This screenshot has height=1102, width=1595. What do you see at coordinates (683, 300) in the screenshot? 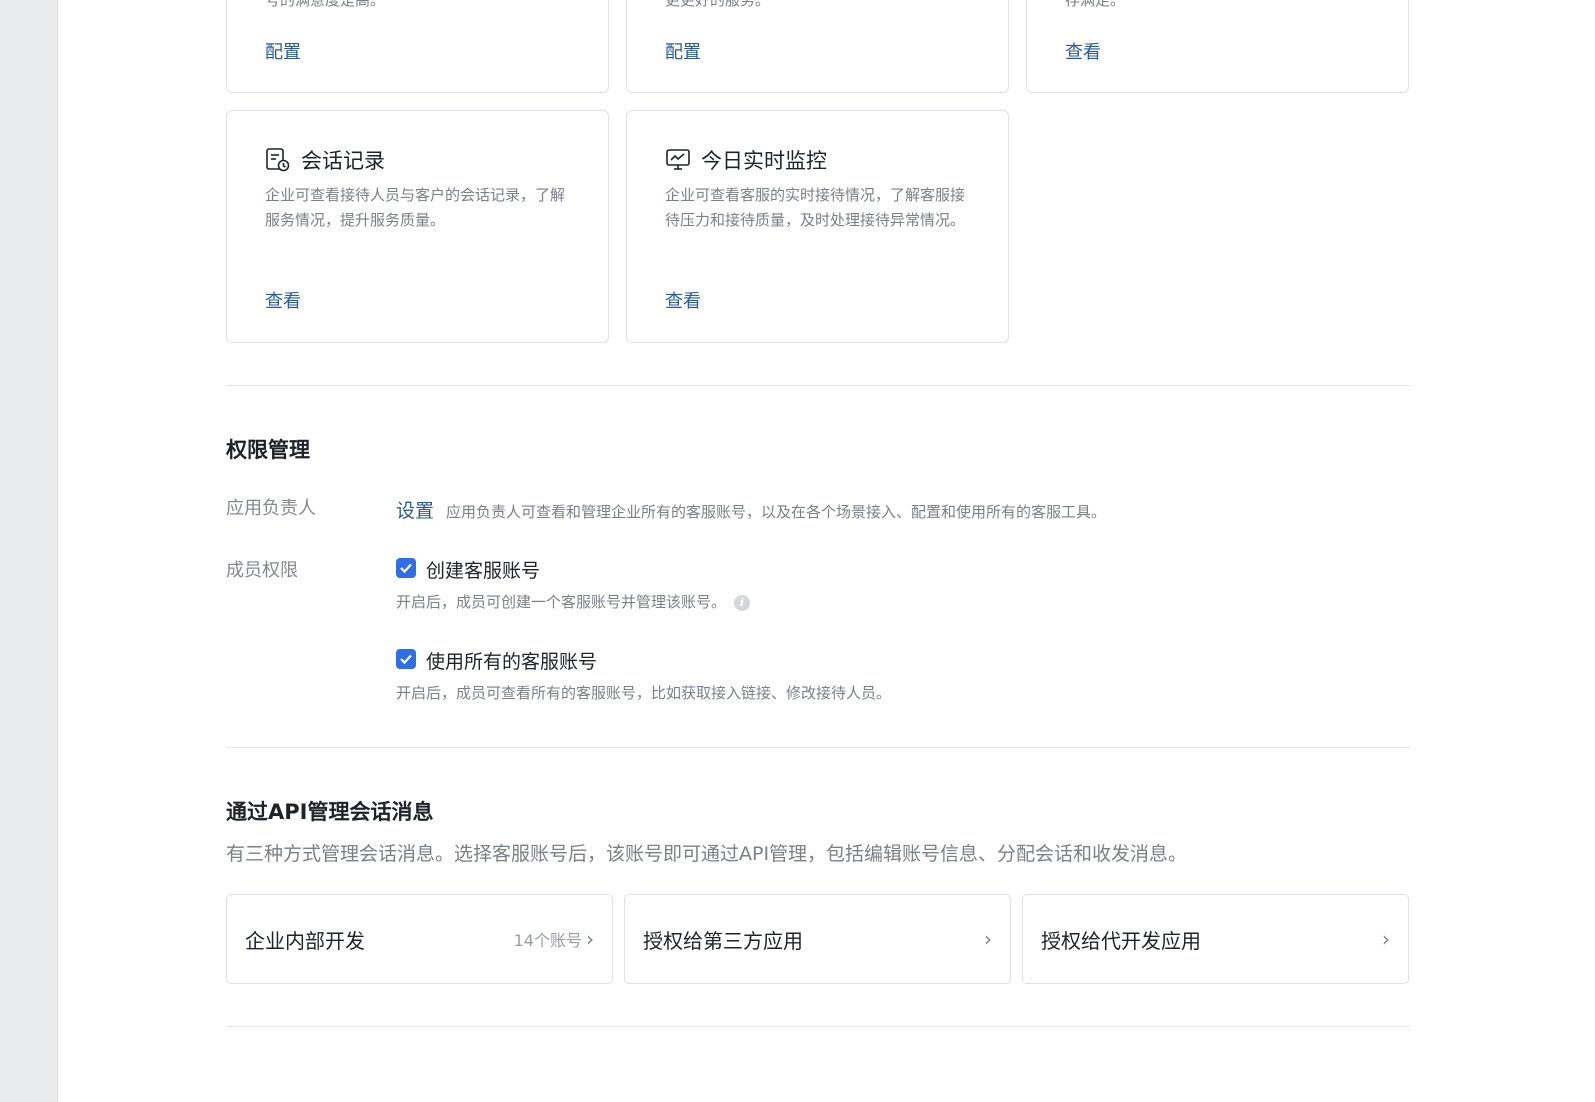
I see `view-realtime-monitor-link: 查看` at bounding box center [683, 300].